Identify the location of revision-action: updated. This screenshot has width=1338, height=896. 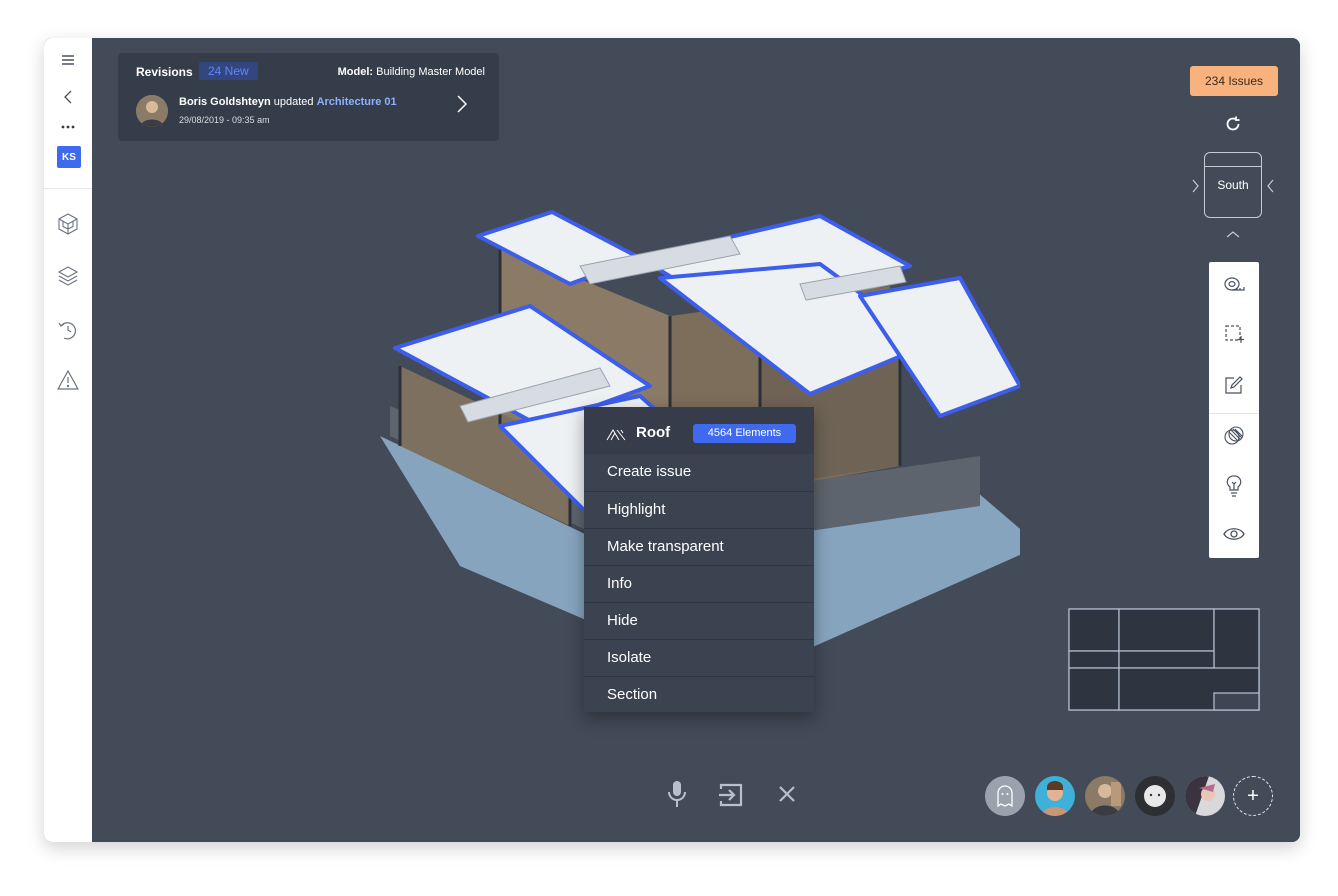
(293, 102).